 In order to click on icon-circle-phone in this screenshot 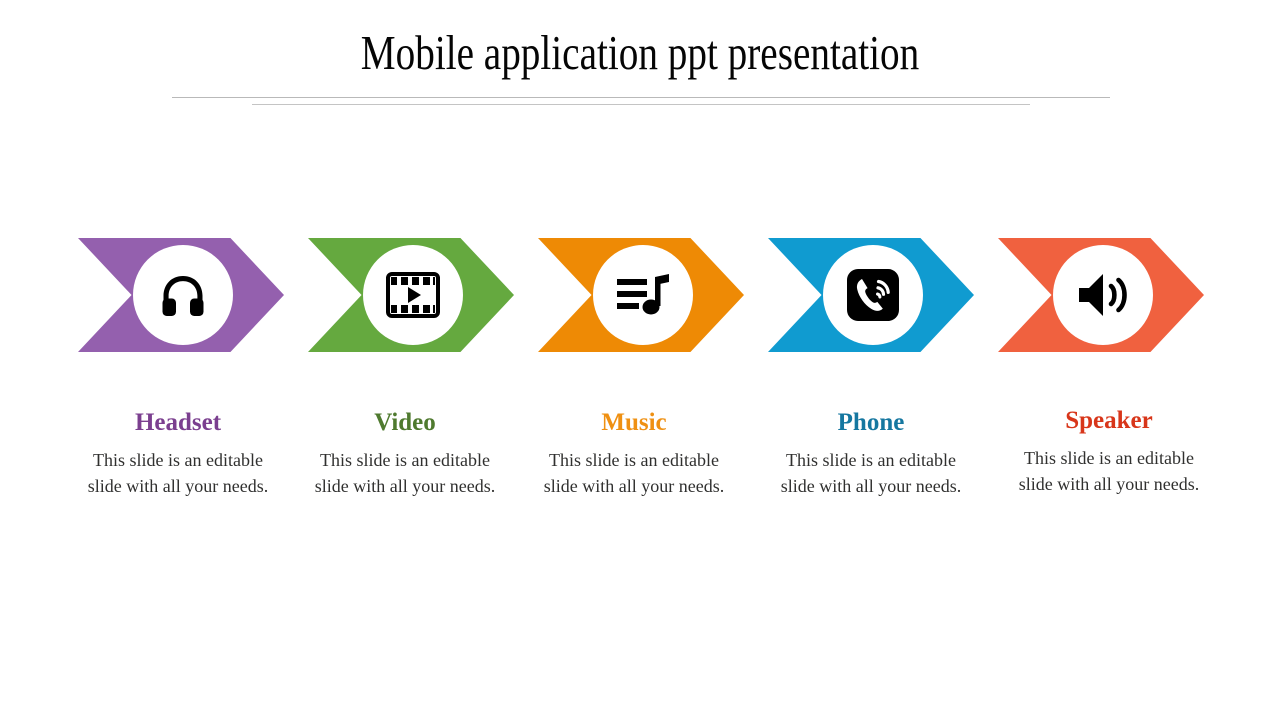, I will do `click(873, 295)`.